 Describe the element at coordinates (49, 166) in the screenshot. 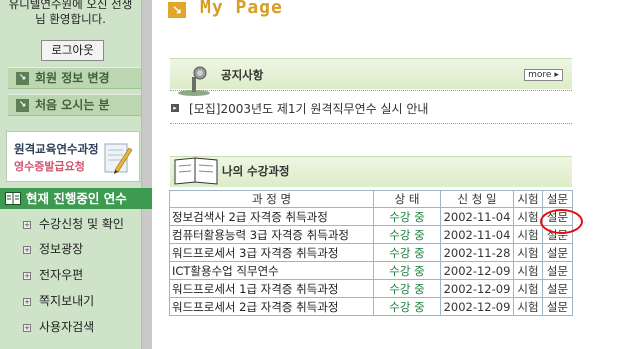

I see `banner-subtitle: 영수증발급요청` at that location.